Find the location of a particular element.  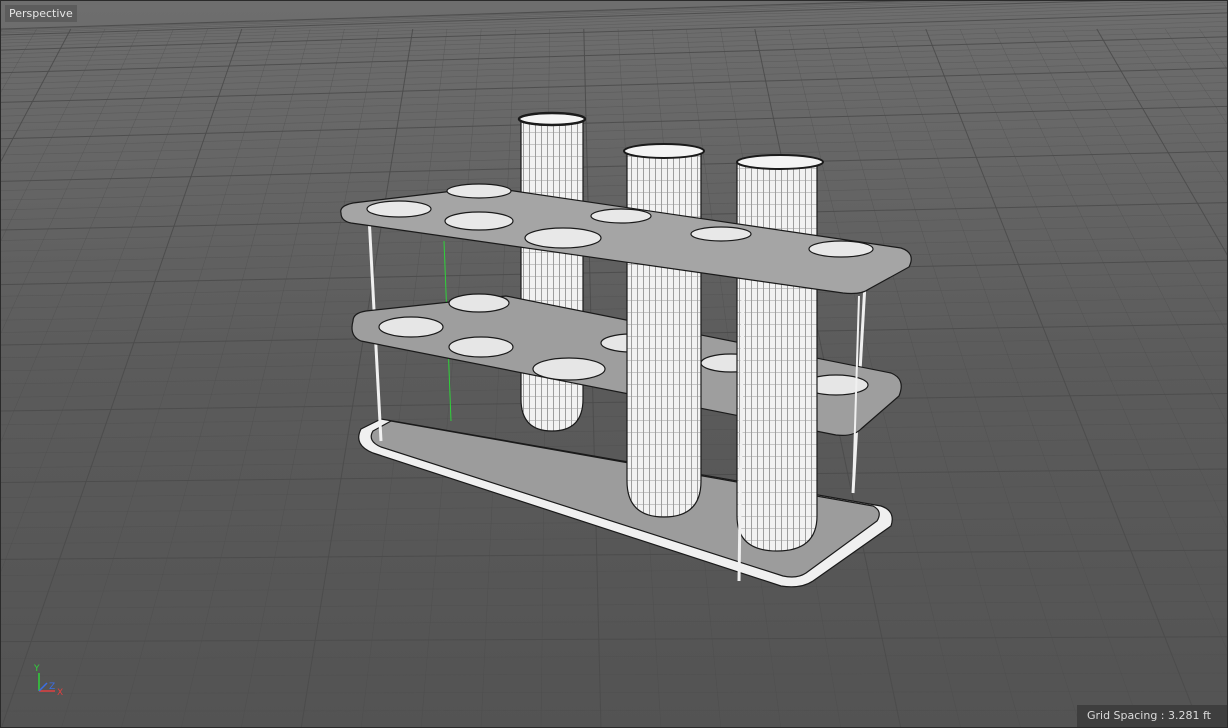

axis-label-z: Z is located at coordinates (52, 687).